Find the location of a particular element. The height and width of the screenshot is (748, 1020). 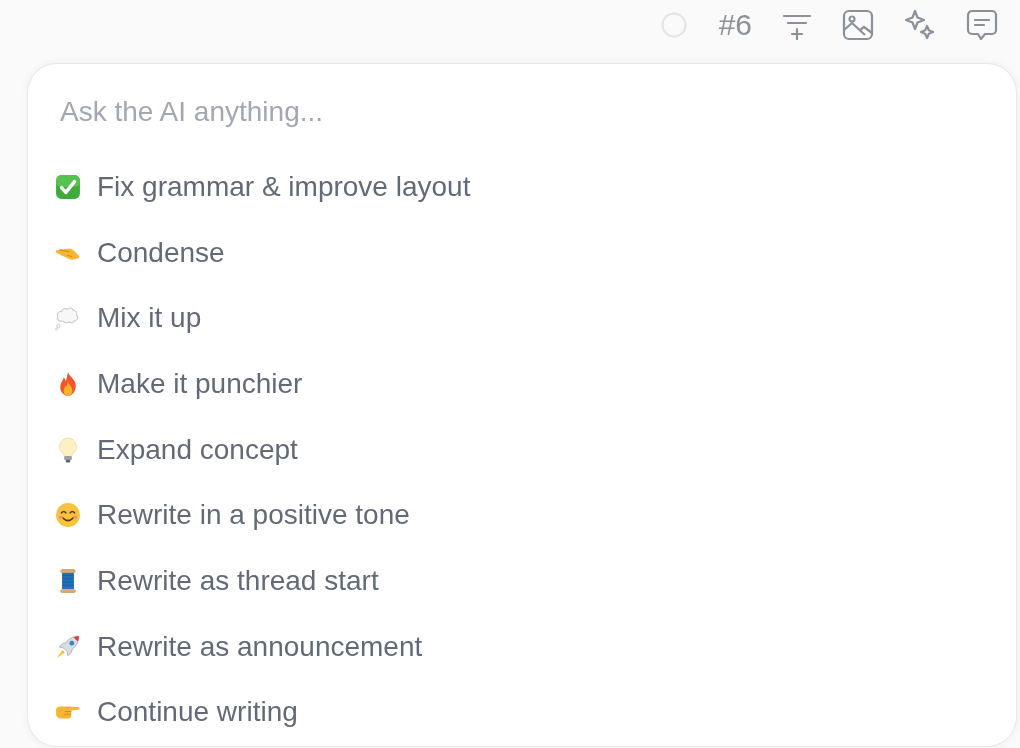

menu-item: Rewrite as announcement is located at coordinates (239, 646).